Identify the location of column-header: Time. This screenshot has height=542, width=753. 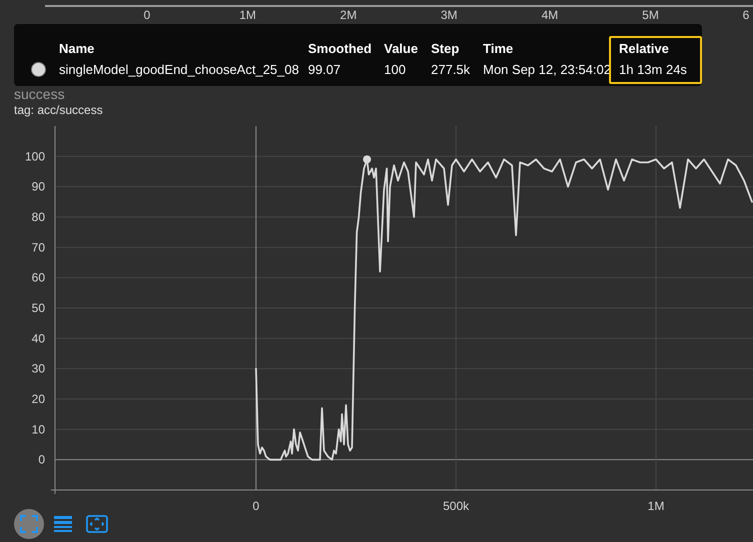
(498, 48).